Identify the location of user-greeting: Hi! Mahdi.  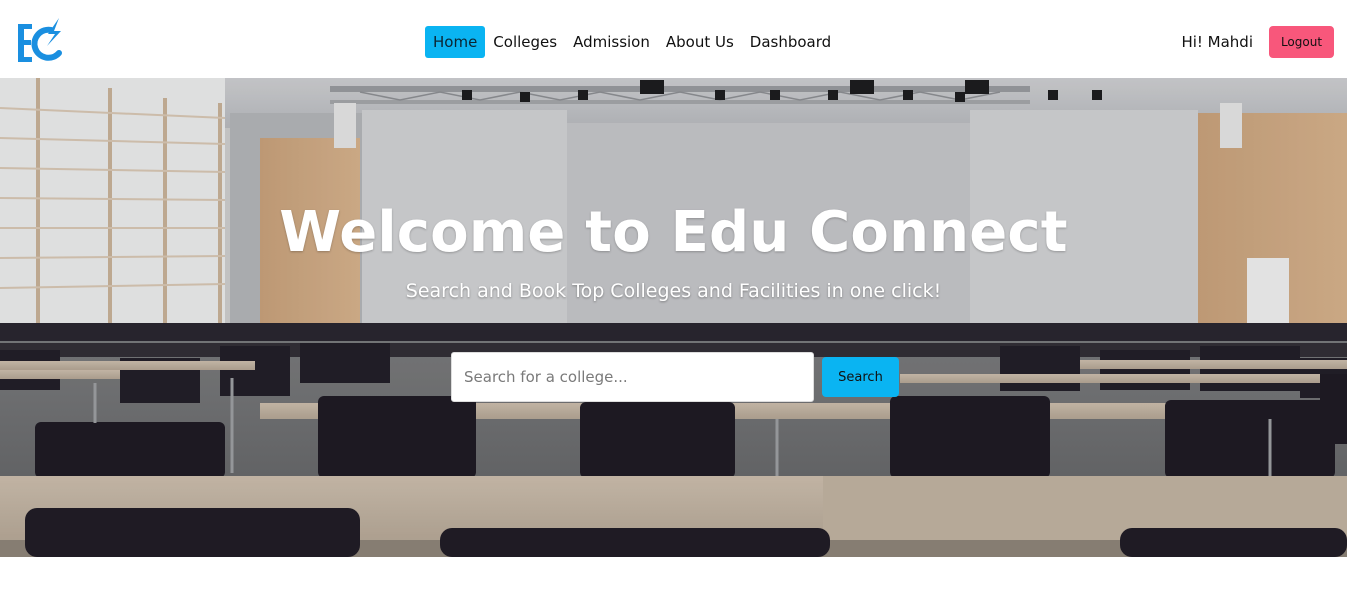
(1217, 42).